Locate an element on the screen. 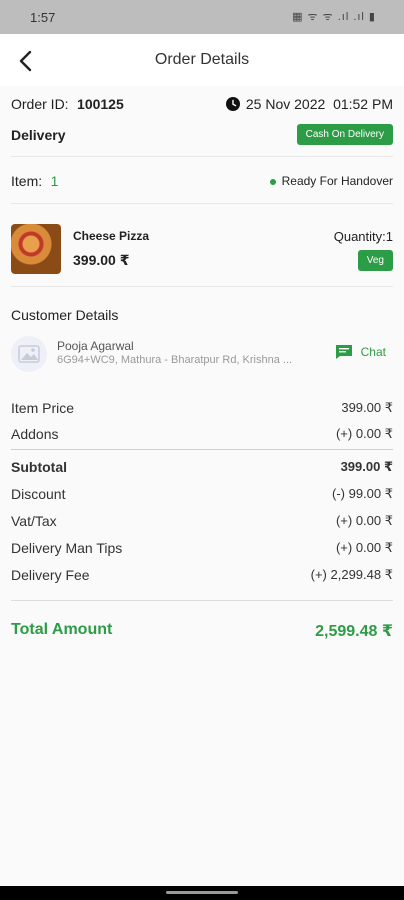 The width and height of the screenshot is (404, 900). order-date: 25 Nov 2022 is located at coordinates (285, 104).